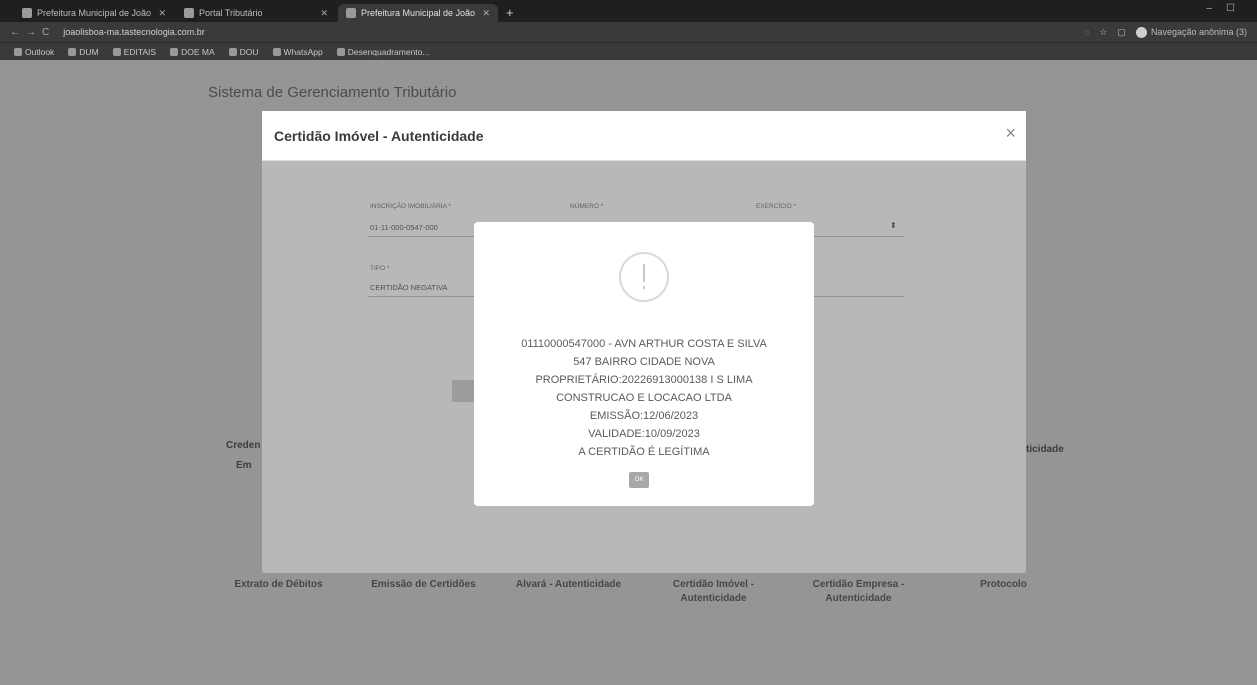  Describe the element at coordinates (32, 32) in the screenshot. I see `nav-buttons-icon: ←→C` at that location.